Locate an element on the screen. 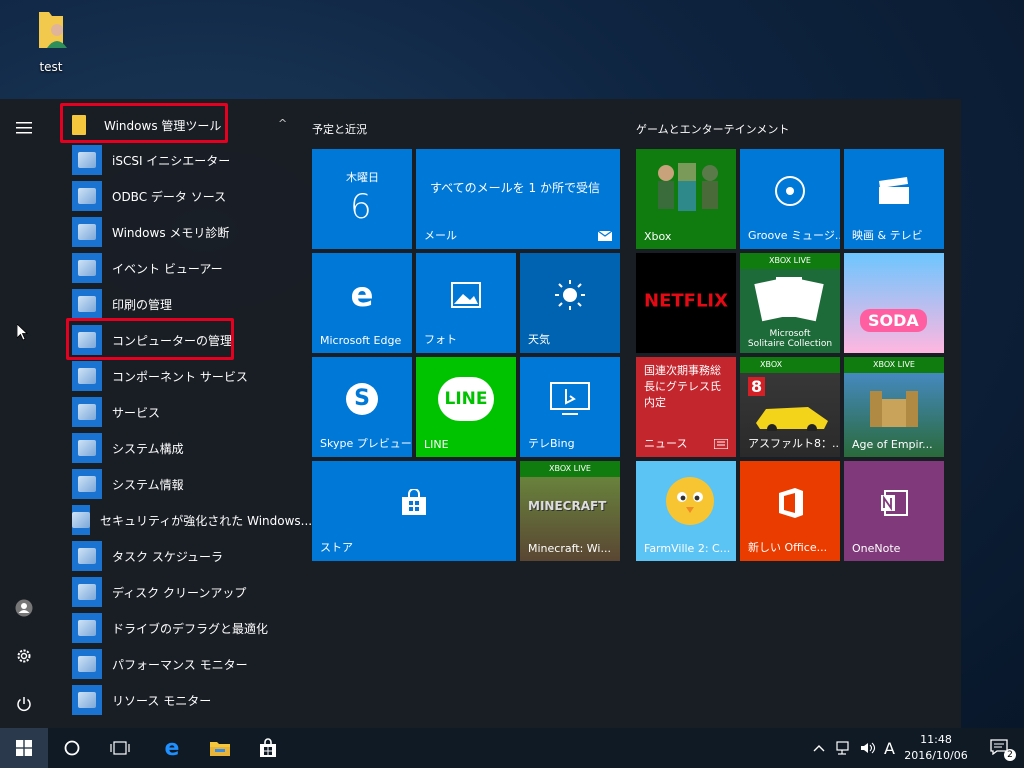 This screenshot has width=1024, height=768. xbox-badge: XBOX is located at coordinates (790, 365).